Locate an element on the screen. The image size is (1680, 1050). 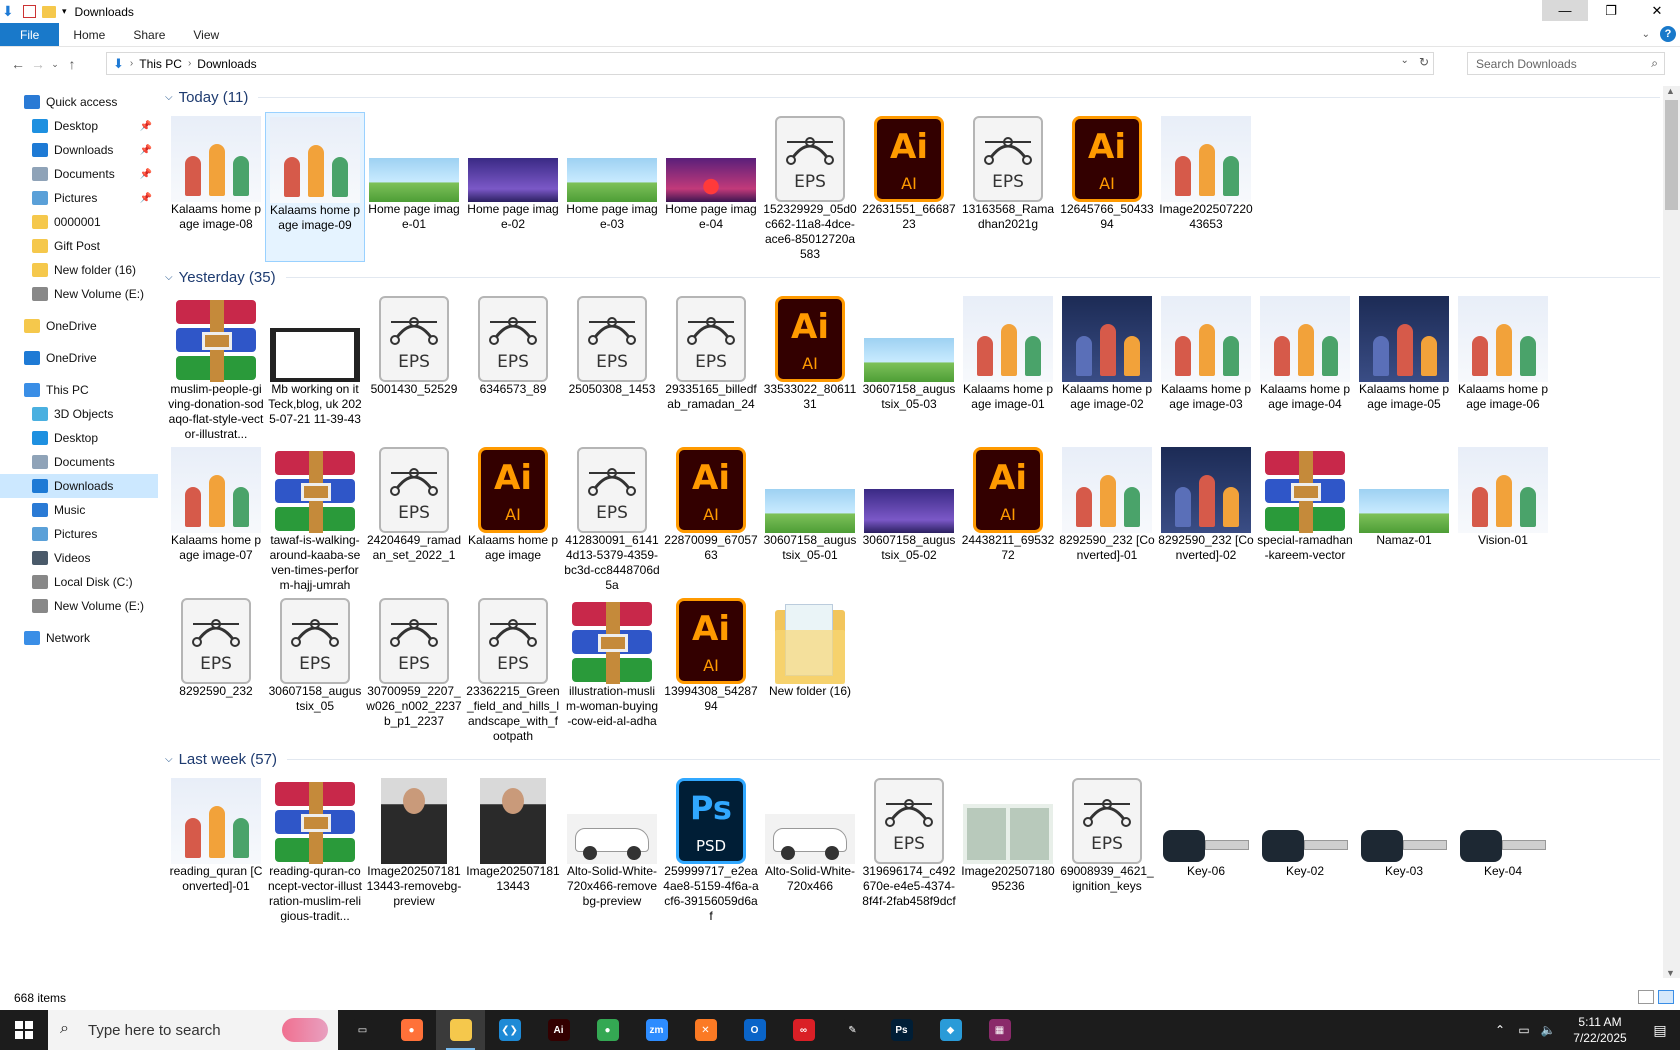
breadcrumb-this-pc: This PC is located at coordinates (160, 64).